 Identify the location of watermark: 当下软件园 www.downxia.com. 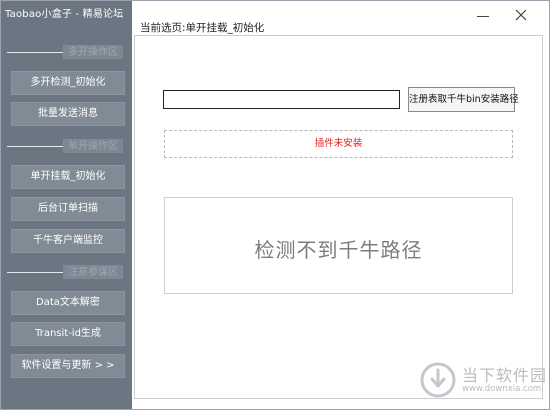
(483, 380).